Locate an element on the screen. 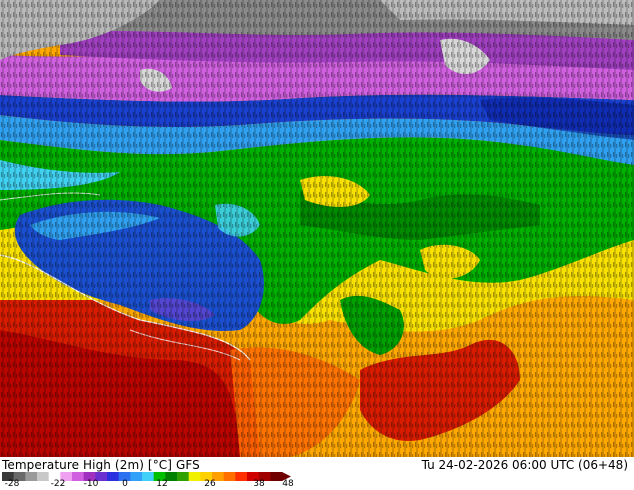 The width and height of the screenshot is (634, 490). map-datetime: Tu 24-02-2026 06:00 UTC (06+48) is located at coordinates (524, 465).